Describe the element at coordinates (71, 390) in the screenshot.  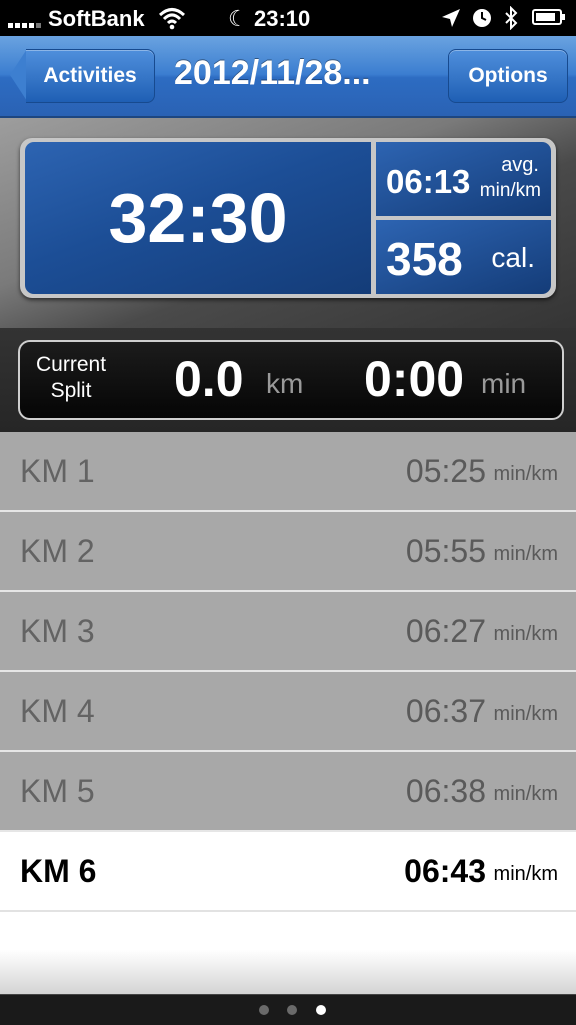
I see `current-split-label-line2: Split` at that location.